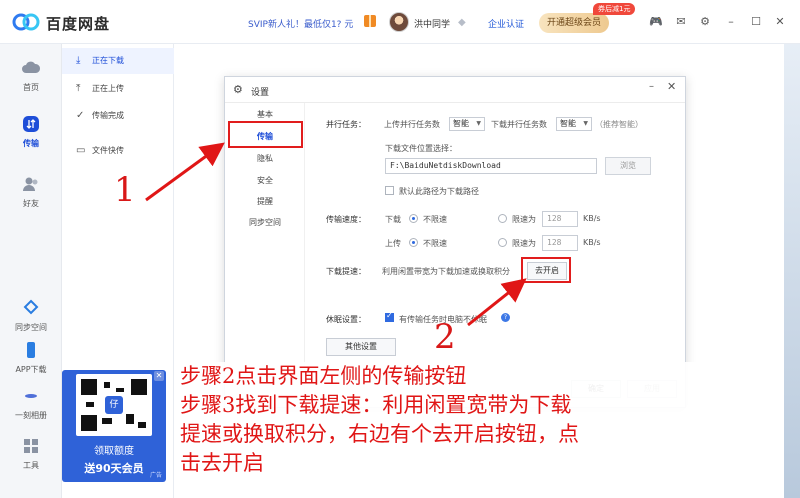 This screenshot has width=800, height=498. Describe the element at coordinates (379, 434) in the screenshot. I see `annotation-line-3: 提速或换取积分，右边有个去开启按钮，点` at that location.